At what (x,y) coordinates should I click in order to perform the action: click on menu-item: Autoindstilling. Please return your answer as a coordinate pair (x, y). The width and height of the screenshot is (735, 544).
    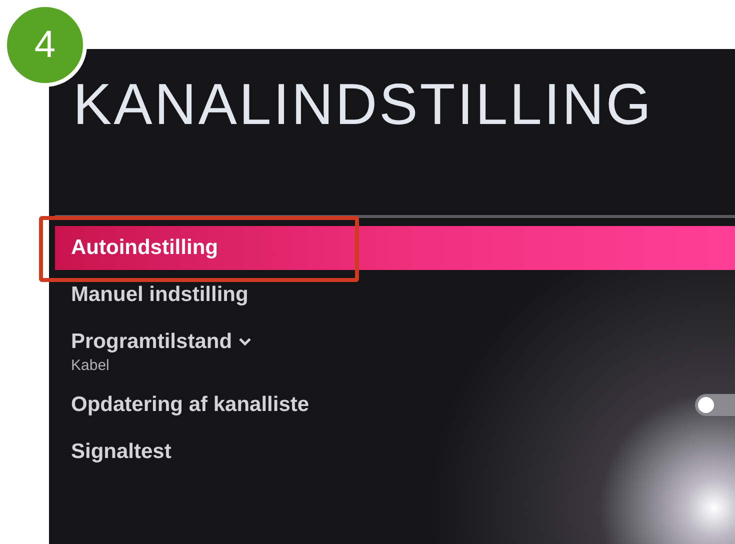
    Looking at the image, I should click on (395, 248).